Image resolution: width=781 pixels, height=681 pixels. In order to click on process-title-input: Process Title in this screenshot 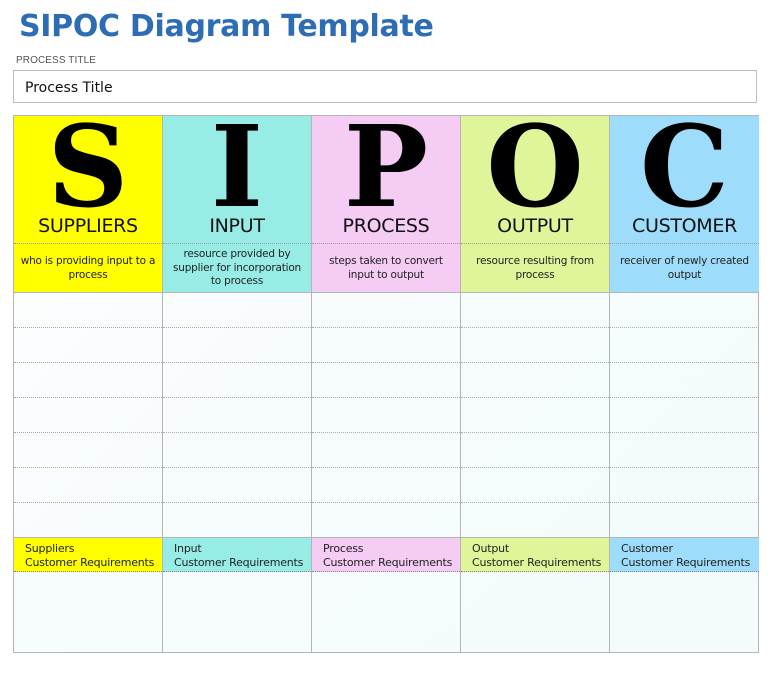, I will do `click(385, 86)`.